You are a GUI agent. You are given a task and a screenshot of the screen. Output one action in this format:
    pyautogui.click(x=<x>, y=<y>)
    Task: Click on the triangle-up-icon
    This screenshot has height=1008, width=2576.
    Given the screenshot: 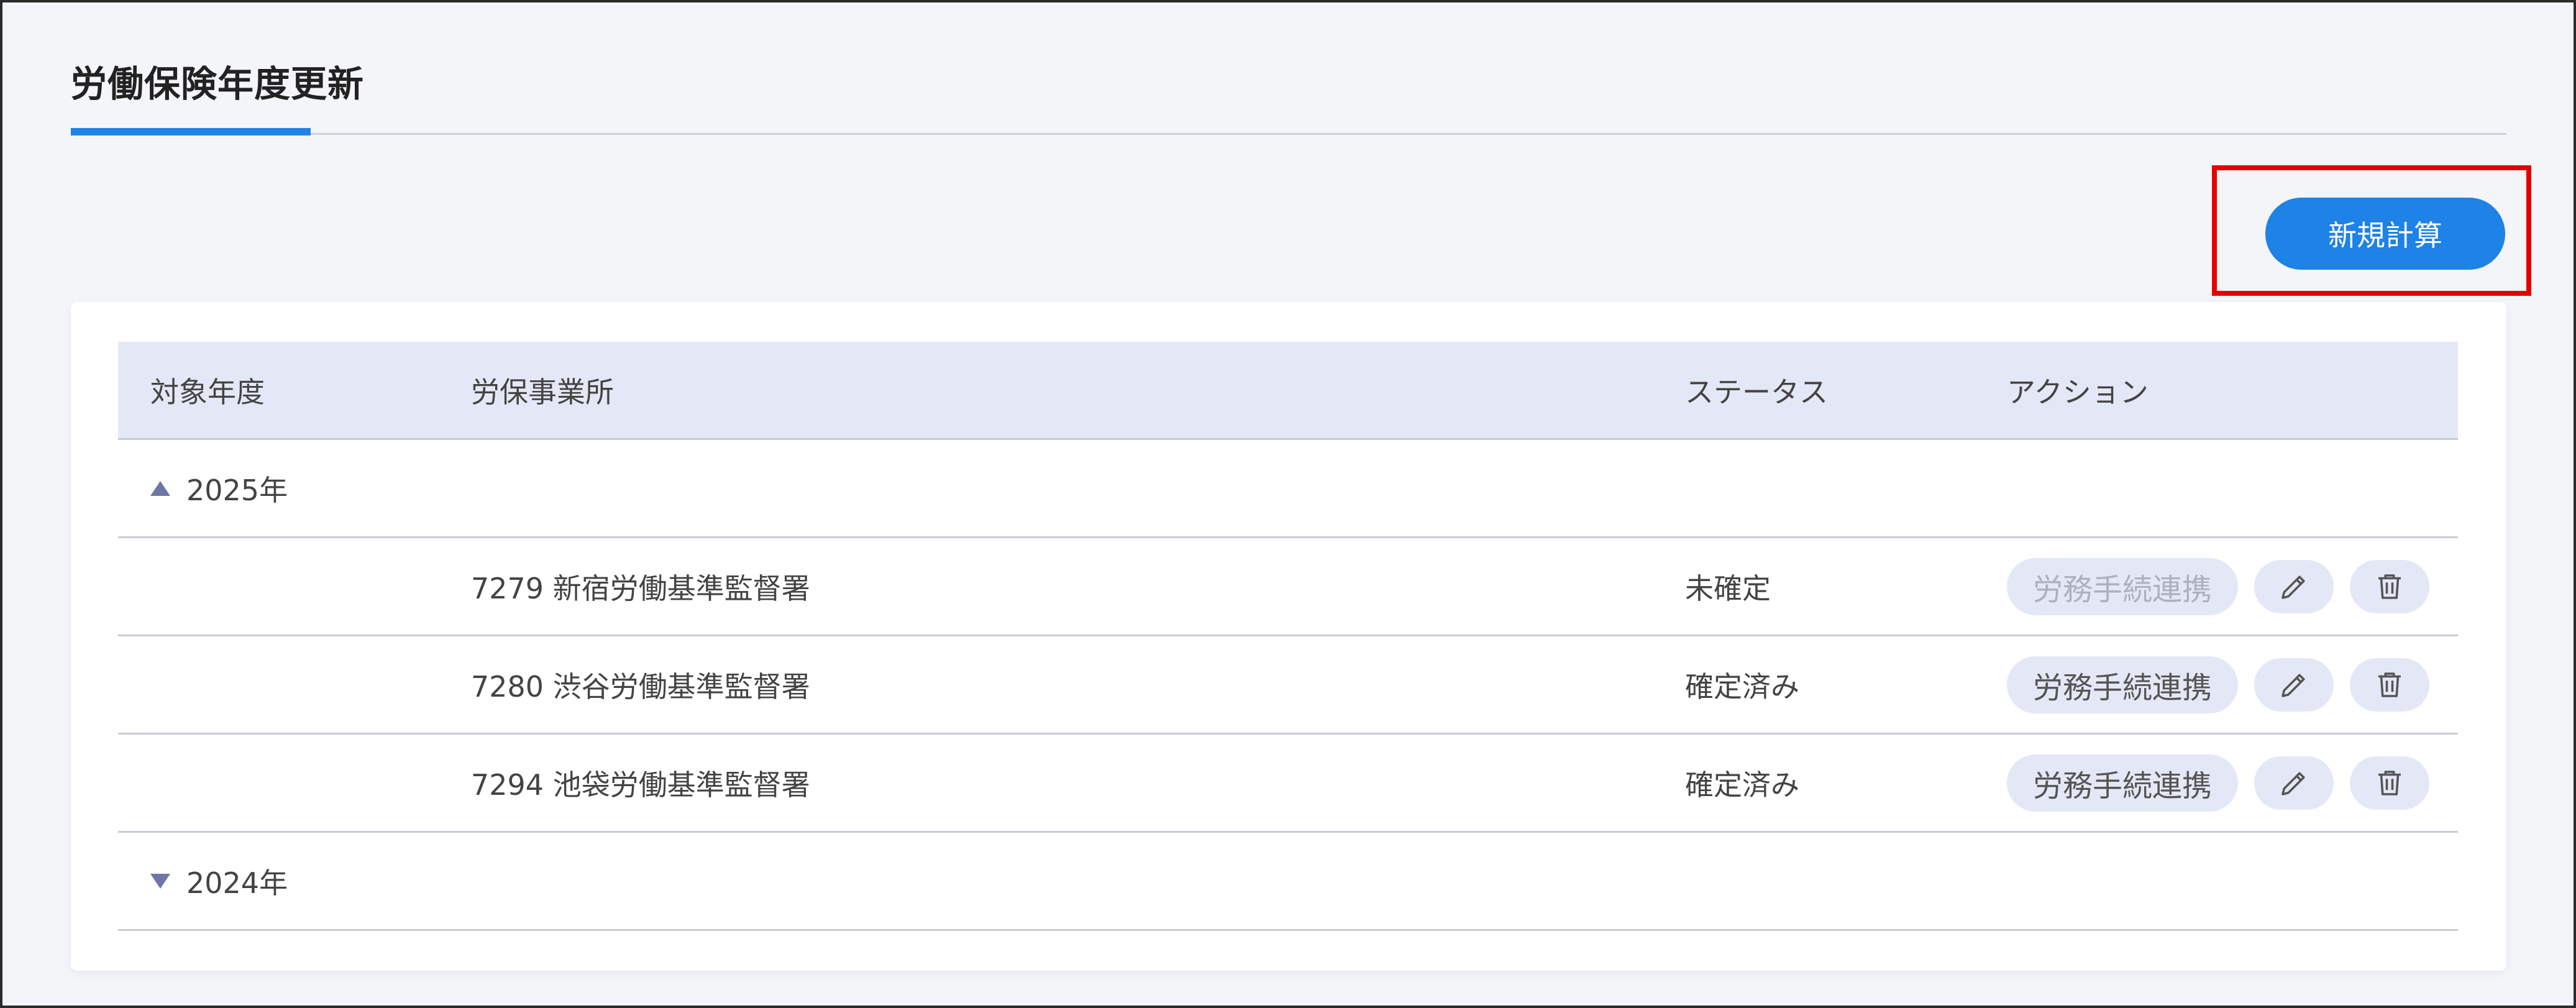 What is the action you would take?
    pyautogui.click(x=160, y=488)
    